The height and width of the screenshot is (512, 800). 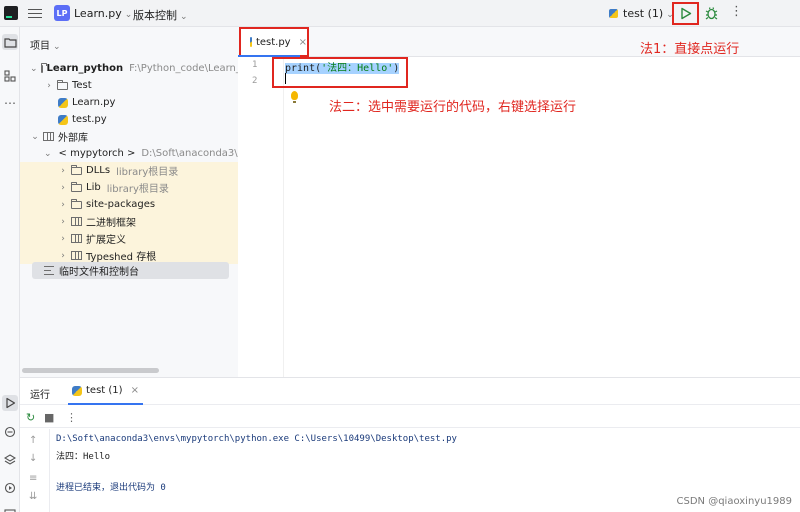 I want to click on run-tab-test-1: test (1) ×, so click(x=105, y=391).